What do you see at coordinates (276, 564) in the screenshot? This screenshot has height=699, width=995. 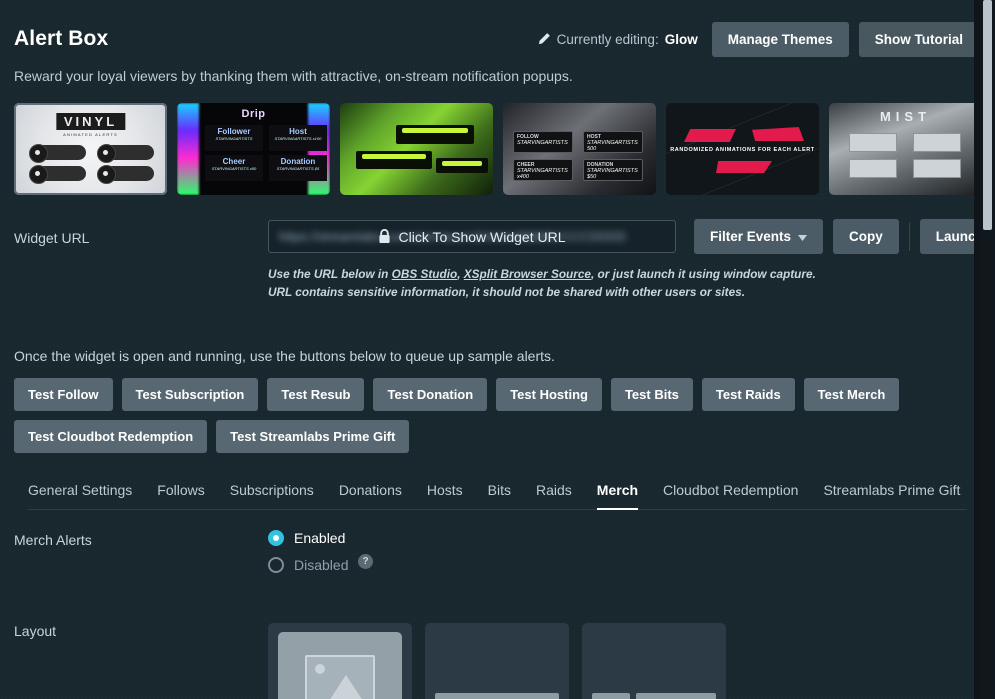 I see `radio-disabled` at bounding box center [276, 564].